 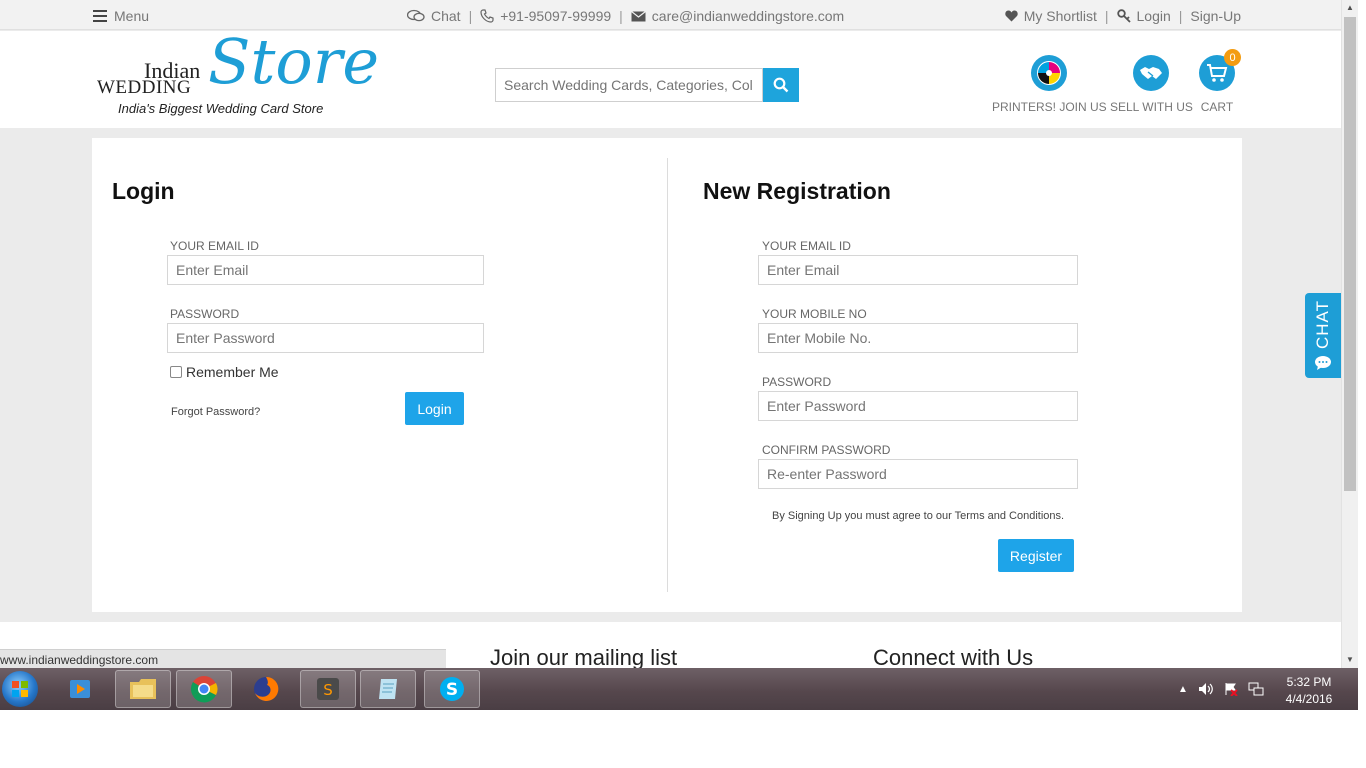 What do you see at coordinates (100, 16) in the screenshot?
I see `hamburger-icon` at bounding box center [100, 16].